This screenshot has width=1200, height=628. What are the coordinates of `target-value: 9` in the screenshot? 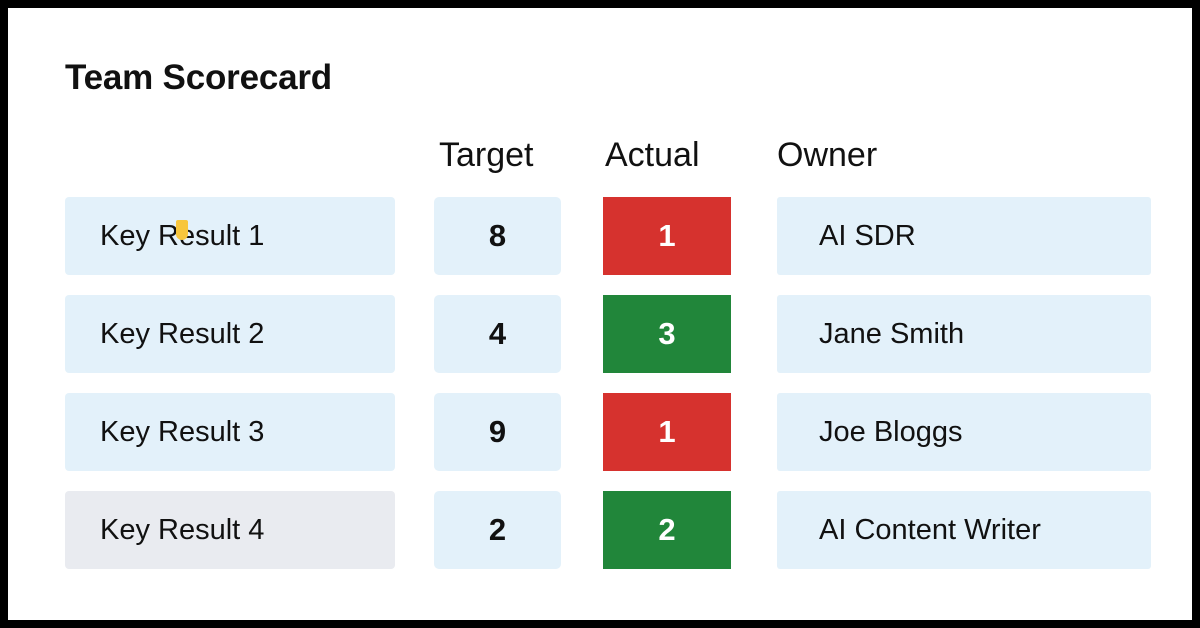 It's located at (497, 431).